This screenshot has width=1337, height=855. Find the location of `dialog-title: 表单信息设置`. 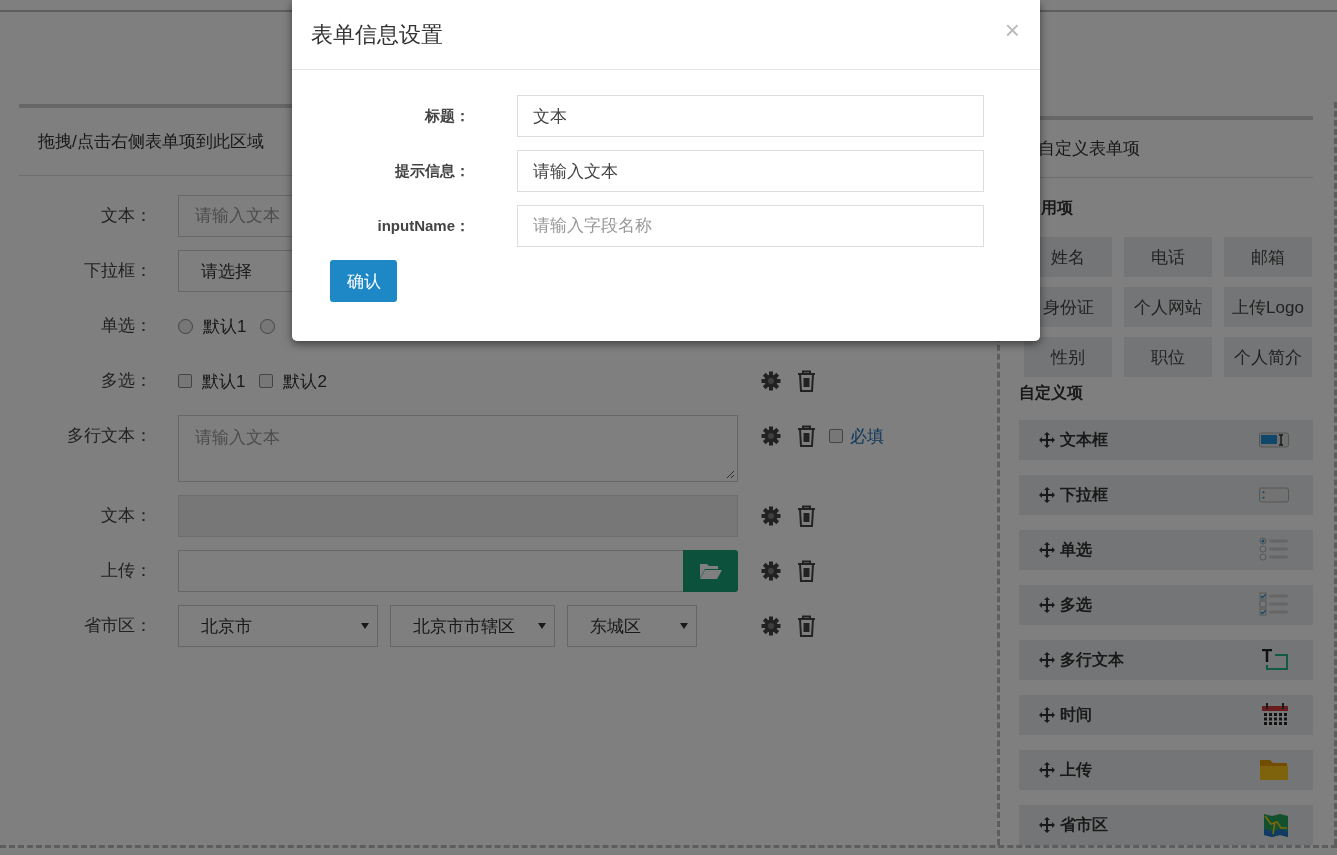

dialog-title: 表单信息设置 is located at coordinates (377, 34).